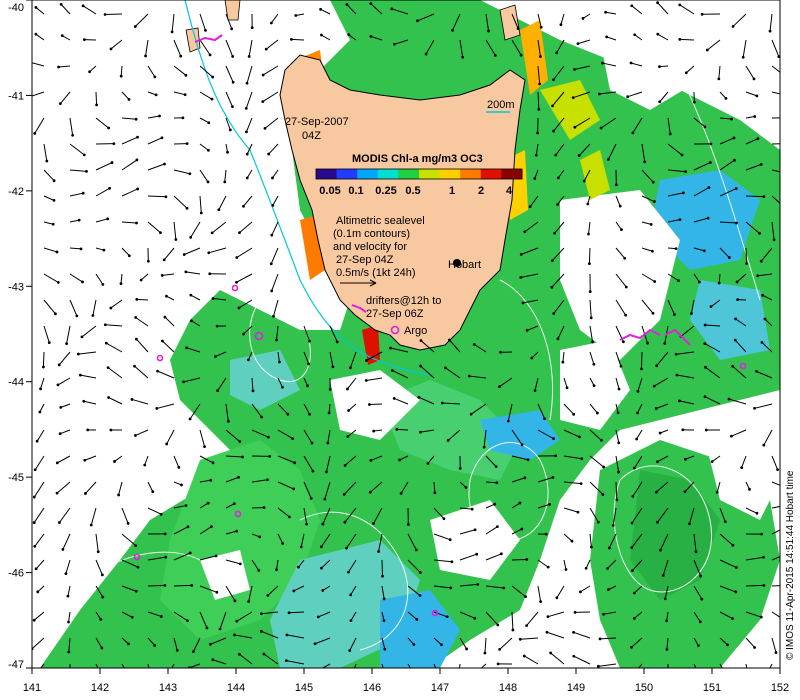 Image resolution: width=800 pixels, height=700 pixels. Describe the element at coordinates (32, 688) in the screenshot. I see `x-tick-label: 141` at that location.